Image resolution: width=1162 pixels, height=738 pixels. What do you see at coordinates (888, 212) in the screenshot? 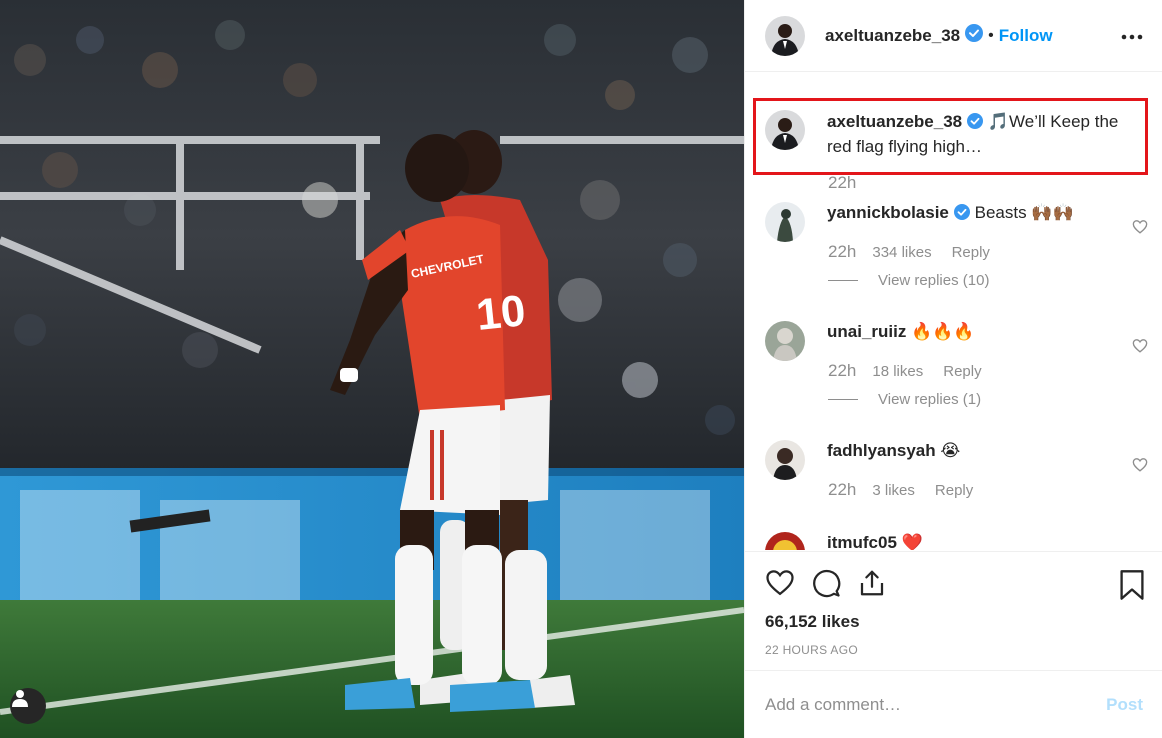
I see `commenter-username: yannickbolasie` at bounding box center [888, 212].